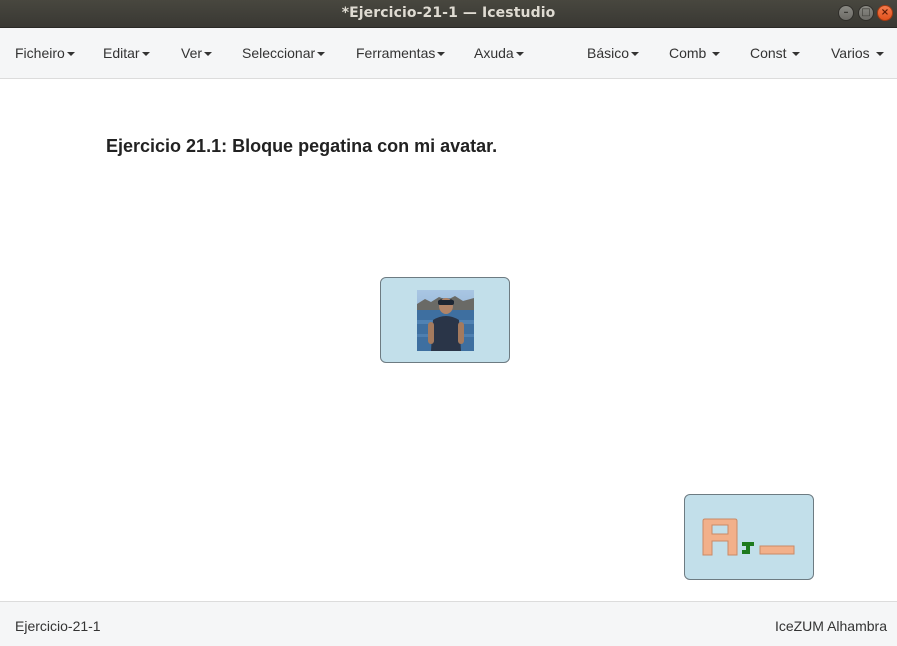 The width and height of the screenshot is (897, 646). Describe the element at coordinates (396, 53) in the screenshot. I see `menu-label: Ferramentas` at that location.